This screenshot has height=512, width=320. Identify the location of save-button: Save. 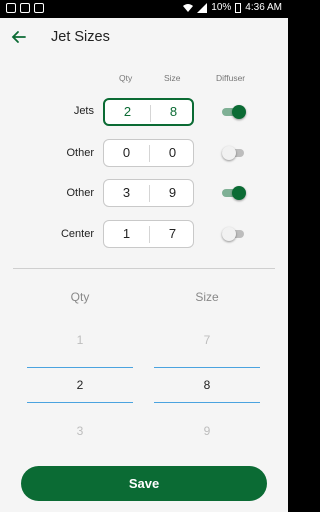
(144, 483).